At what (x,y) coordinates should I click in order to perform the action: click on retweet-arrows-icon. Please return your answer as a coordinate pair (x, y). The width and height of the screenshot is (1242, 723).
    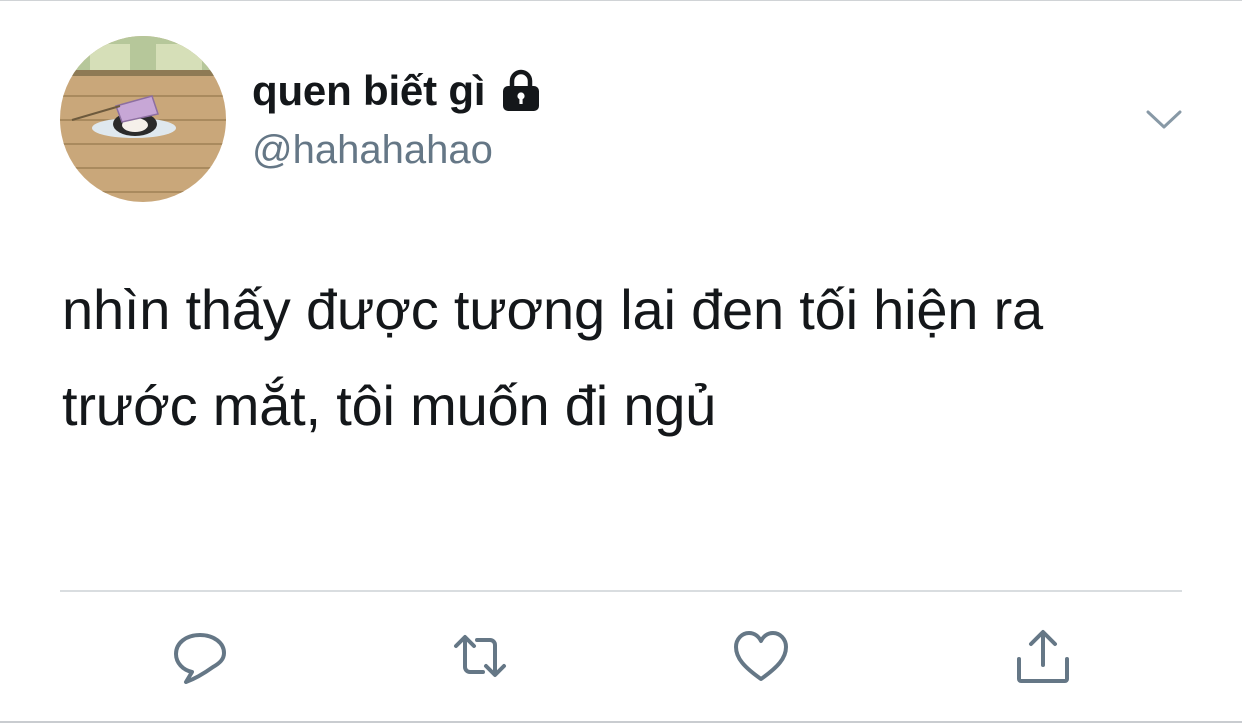
    Looking at the image, I should click on (480, 656).